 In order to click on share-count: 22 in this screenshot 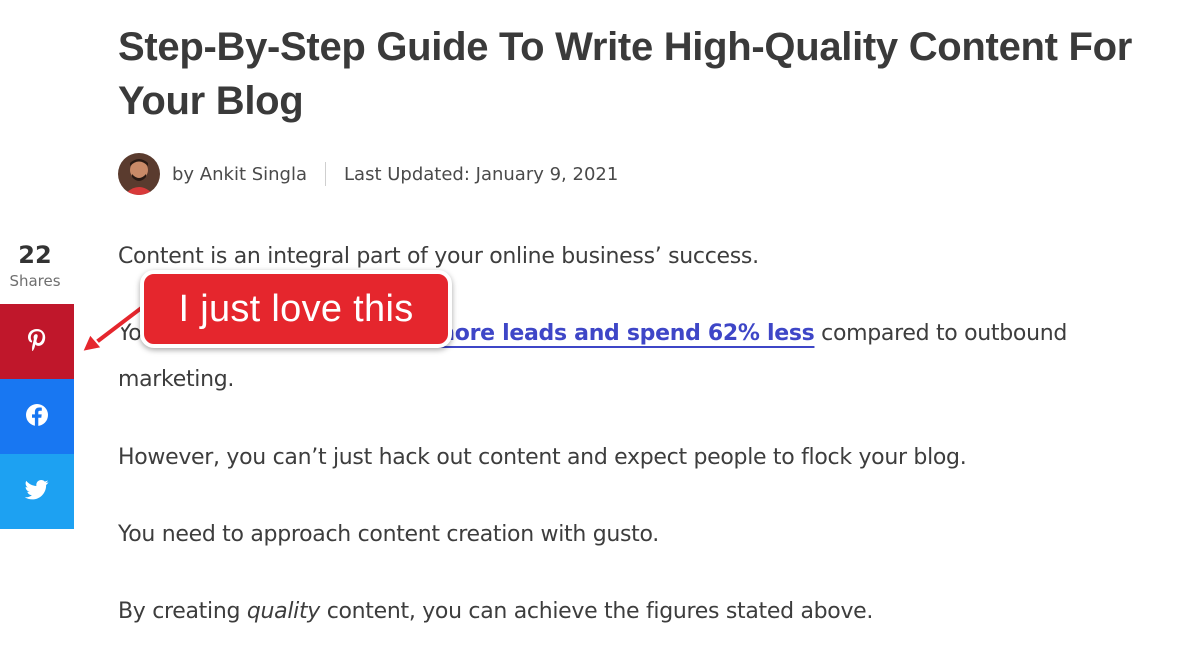, I will do `click(35, 255)`.